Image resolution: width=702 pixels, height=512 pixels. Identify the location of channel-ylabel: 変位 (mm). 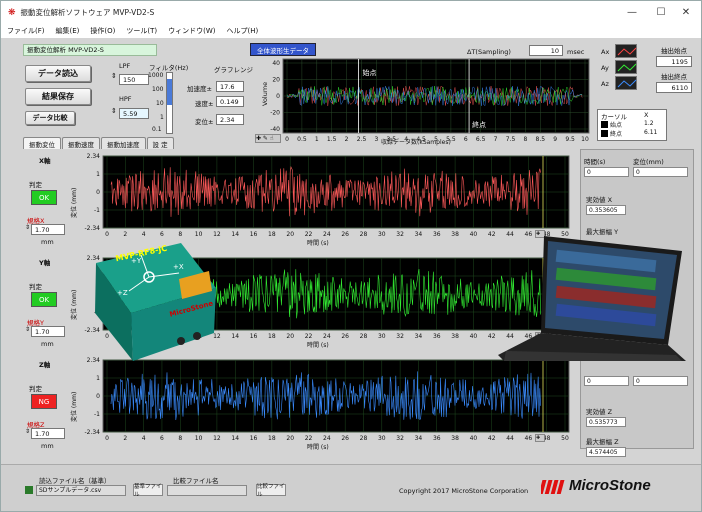
(74, 202).